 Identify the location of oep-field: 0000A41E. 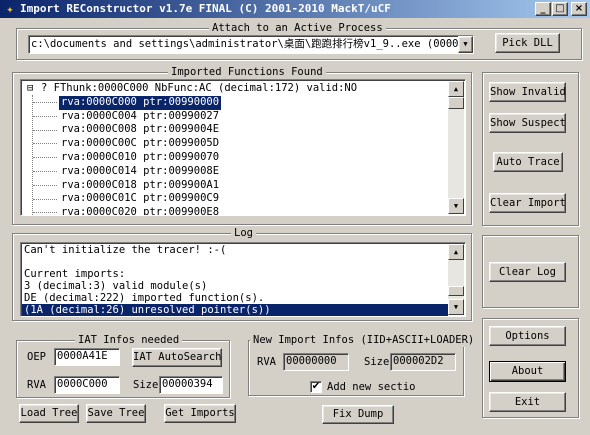
(87, 357).